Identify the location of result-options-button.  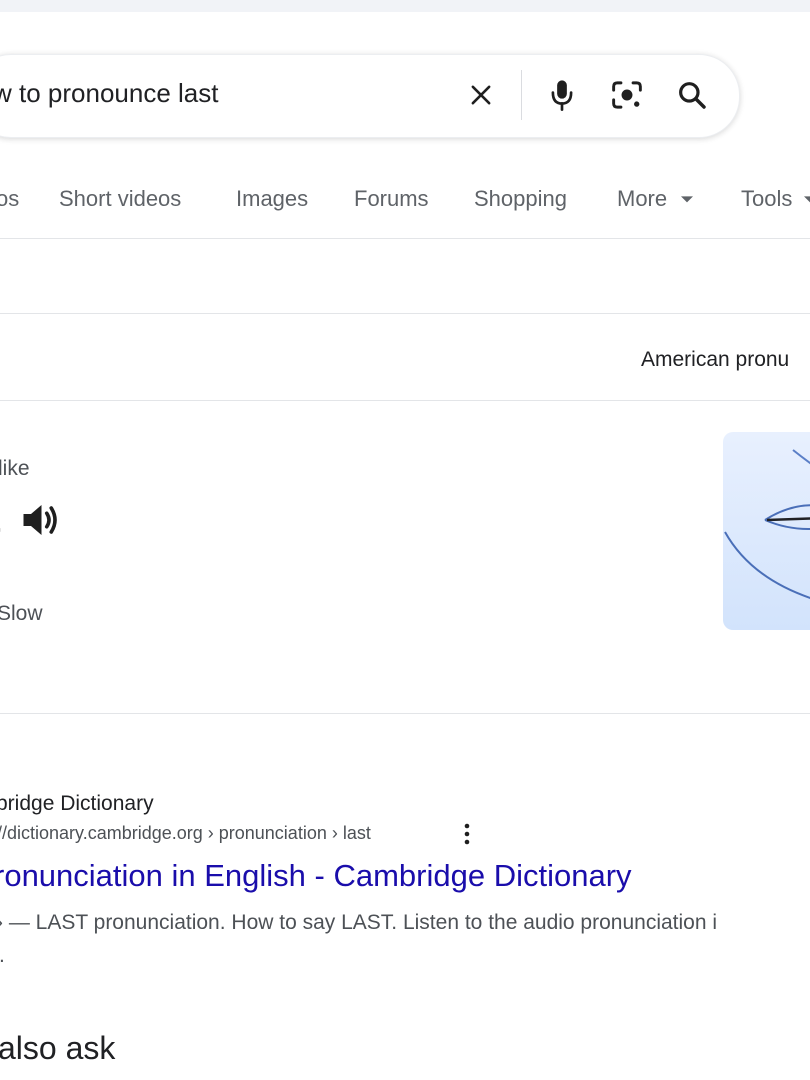
(467, 834).